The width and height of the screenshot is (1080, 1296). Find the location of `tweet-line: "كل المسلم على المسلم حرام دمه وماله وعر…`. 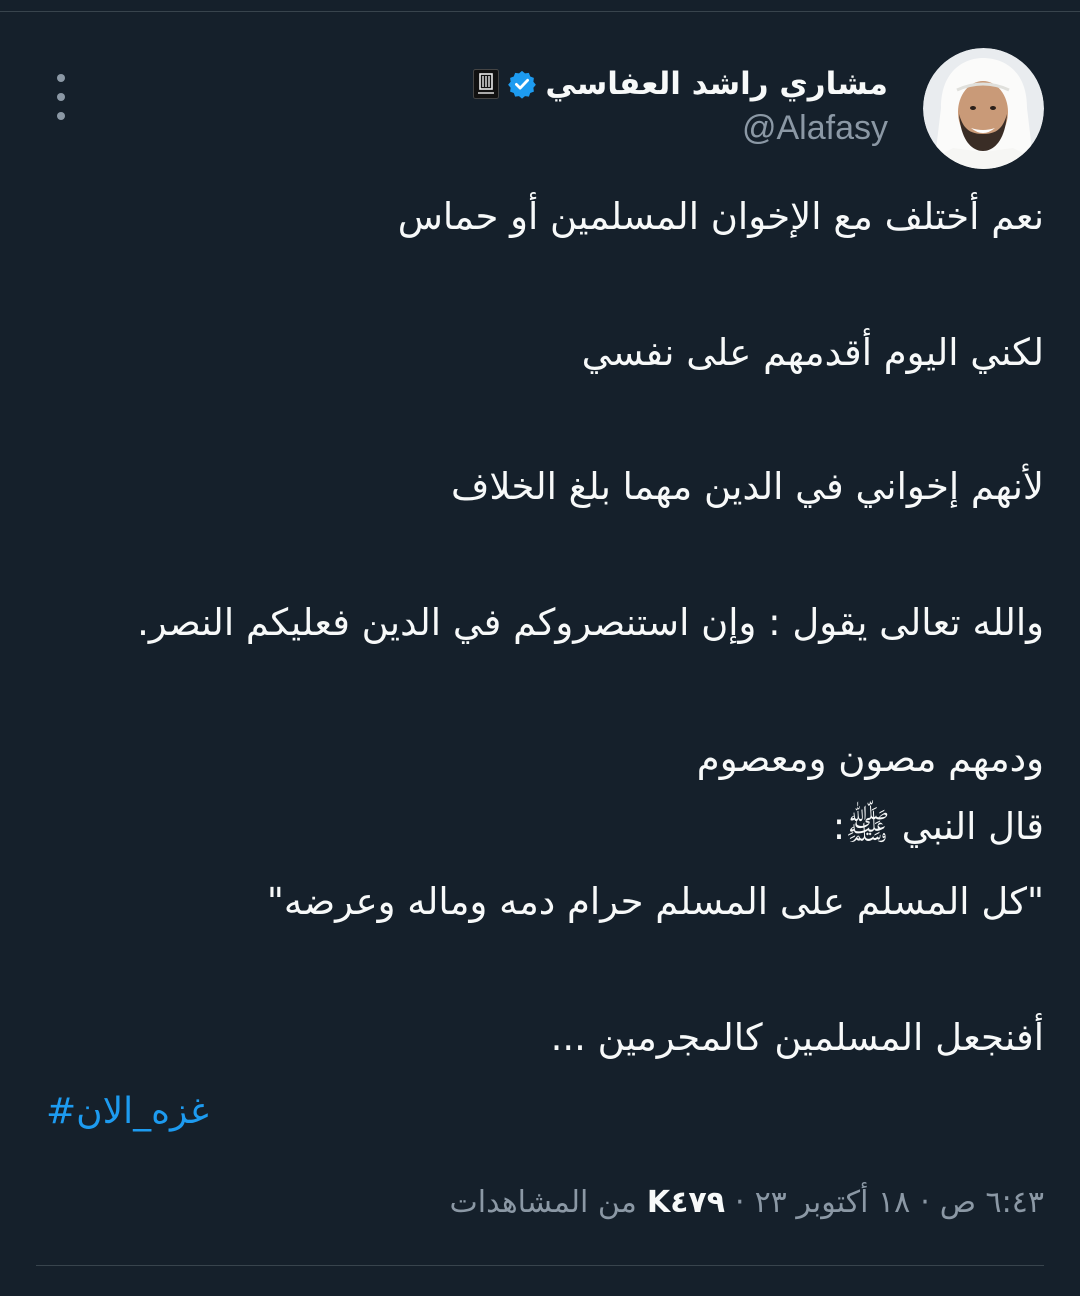

tweet-line: "كل المسلم على المسلم حرام دمه وماله وعر… is located at coordinates (655, 901).